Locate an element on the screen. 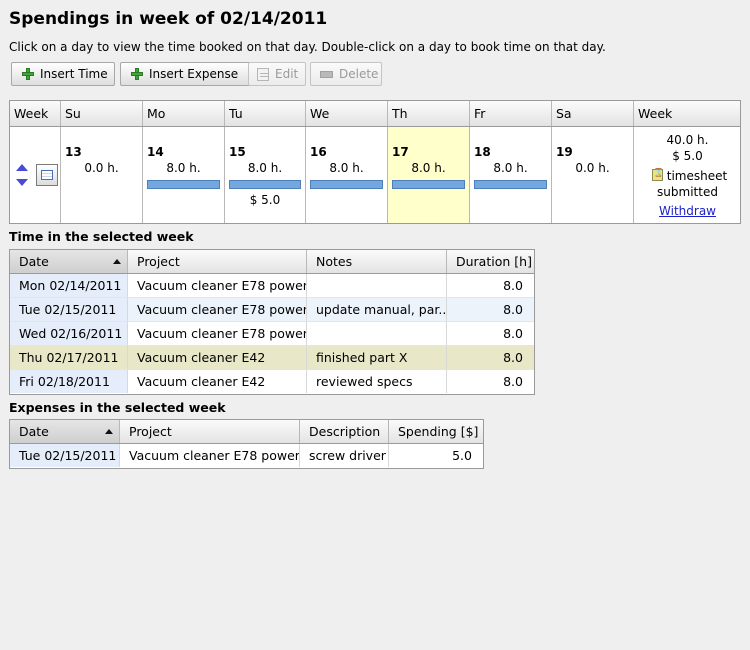 The image size is (750, 650). day-cell-sunday: 13 0.0 h. is located at coordinates (102, 175).